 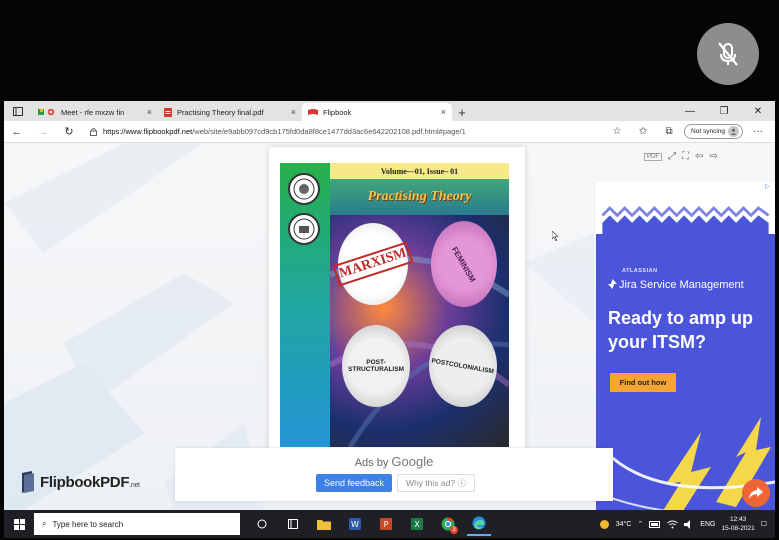 I want to click on more-button: ···, so click(x=758, y=131).